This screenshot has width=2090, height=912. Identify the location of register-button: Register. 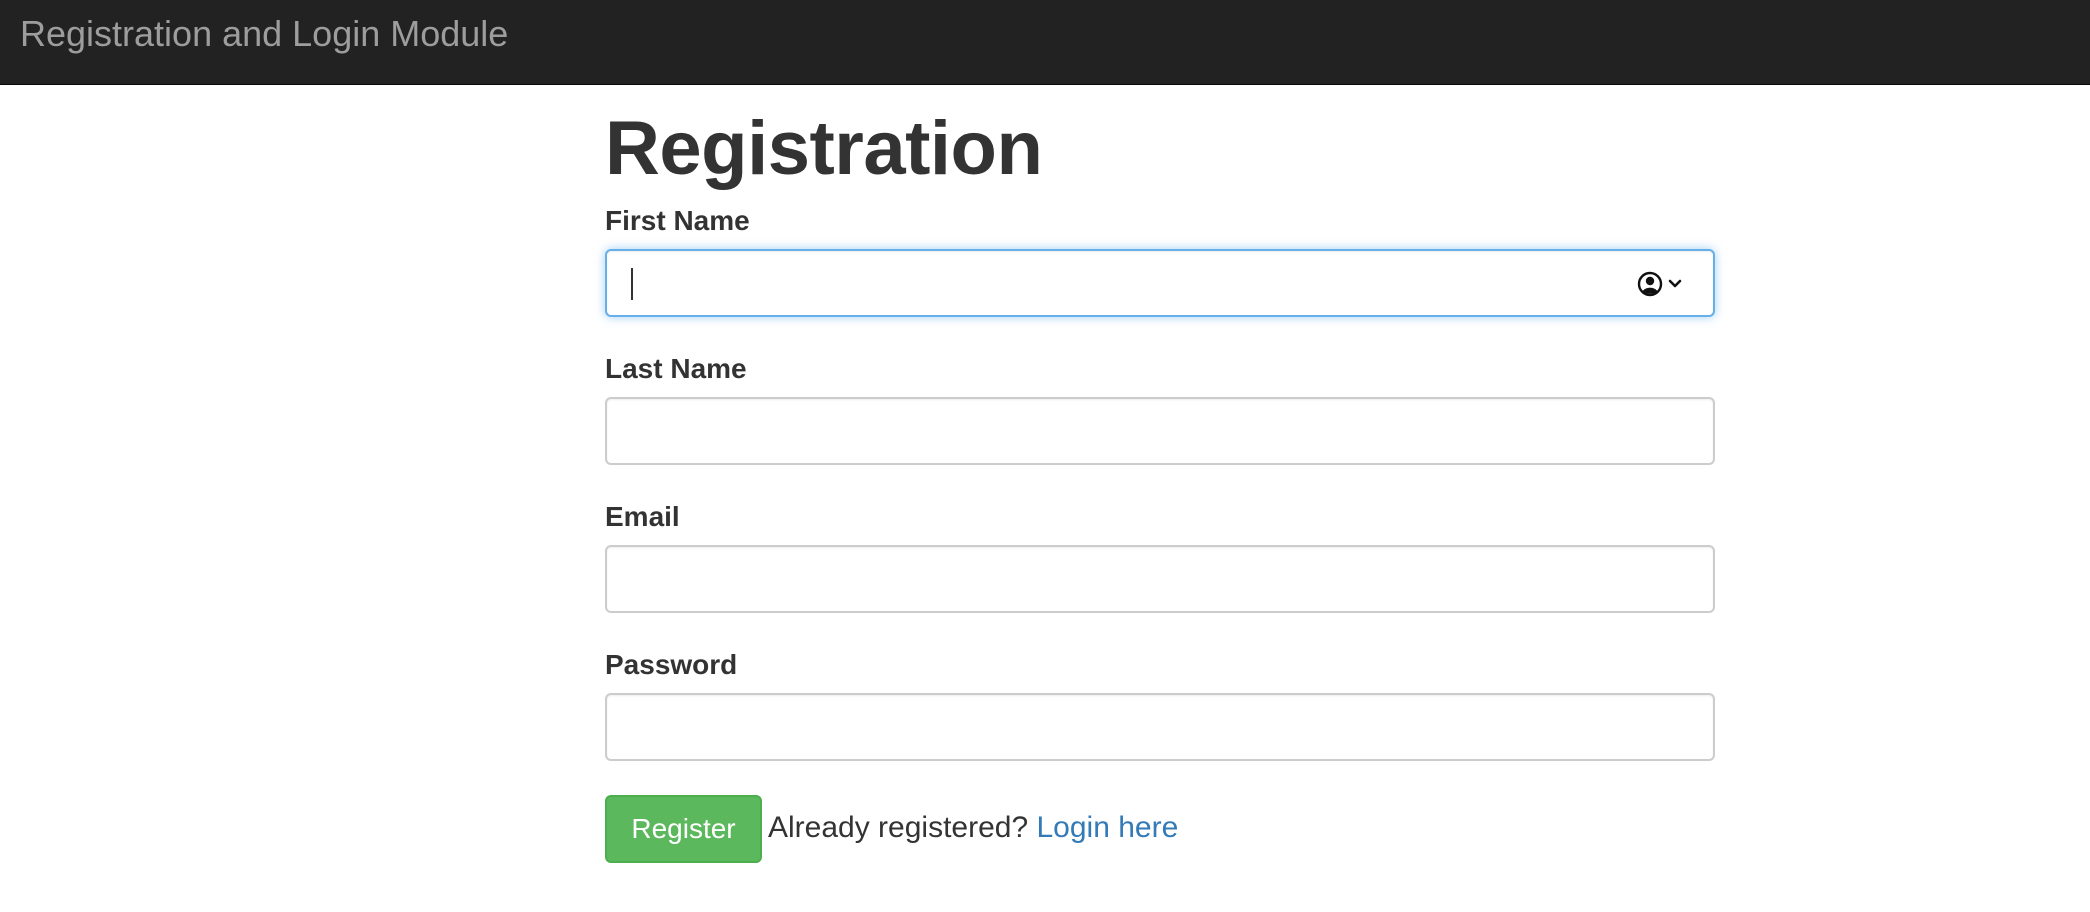
(683, 829).